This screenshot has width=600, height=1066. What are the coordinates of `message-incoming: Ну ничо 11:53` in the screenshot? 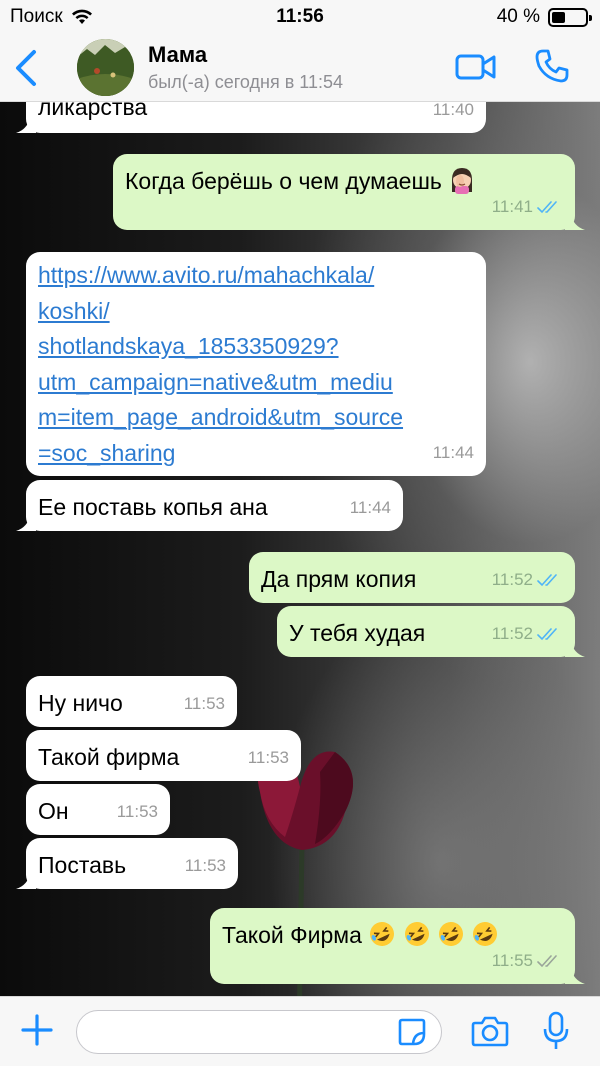 It's located at (131, 701).